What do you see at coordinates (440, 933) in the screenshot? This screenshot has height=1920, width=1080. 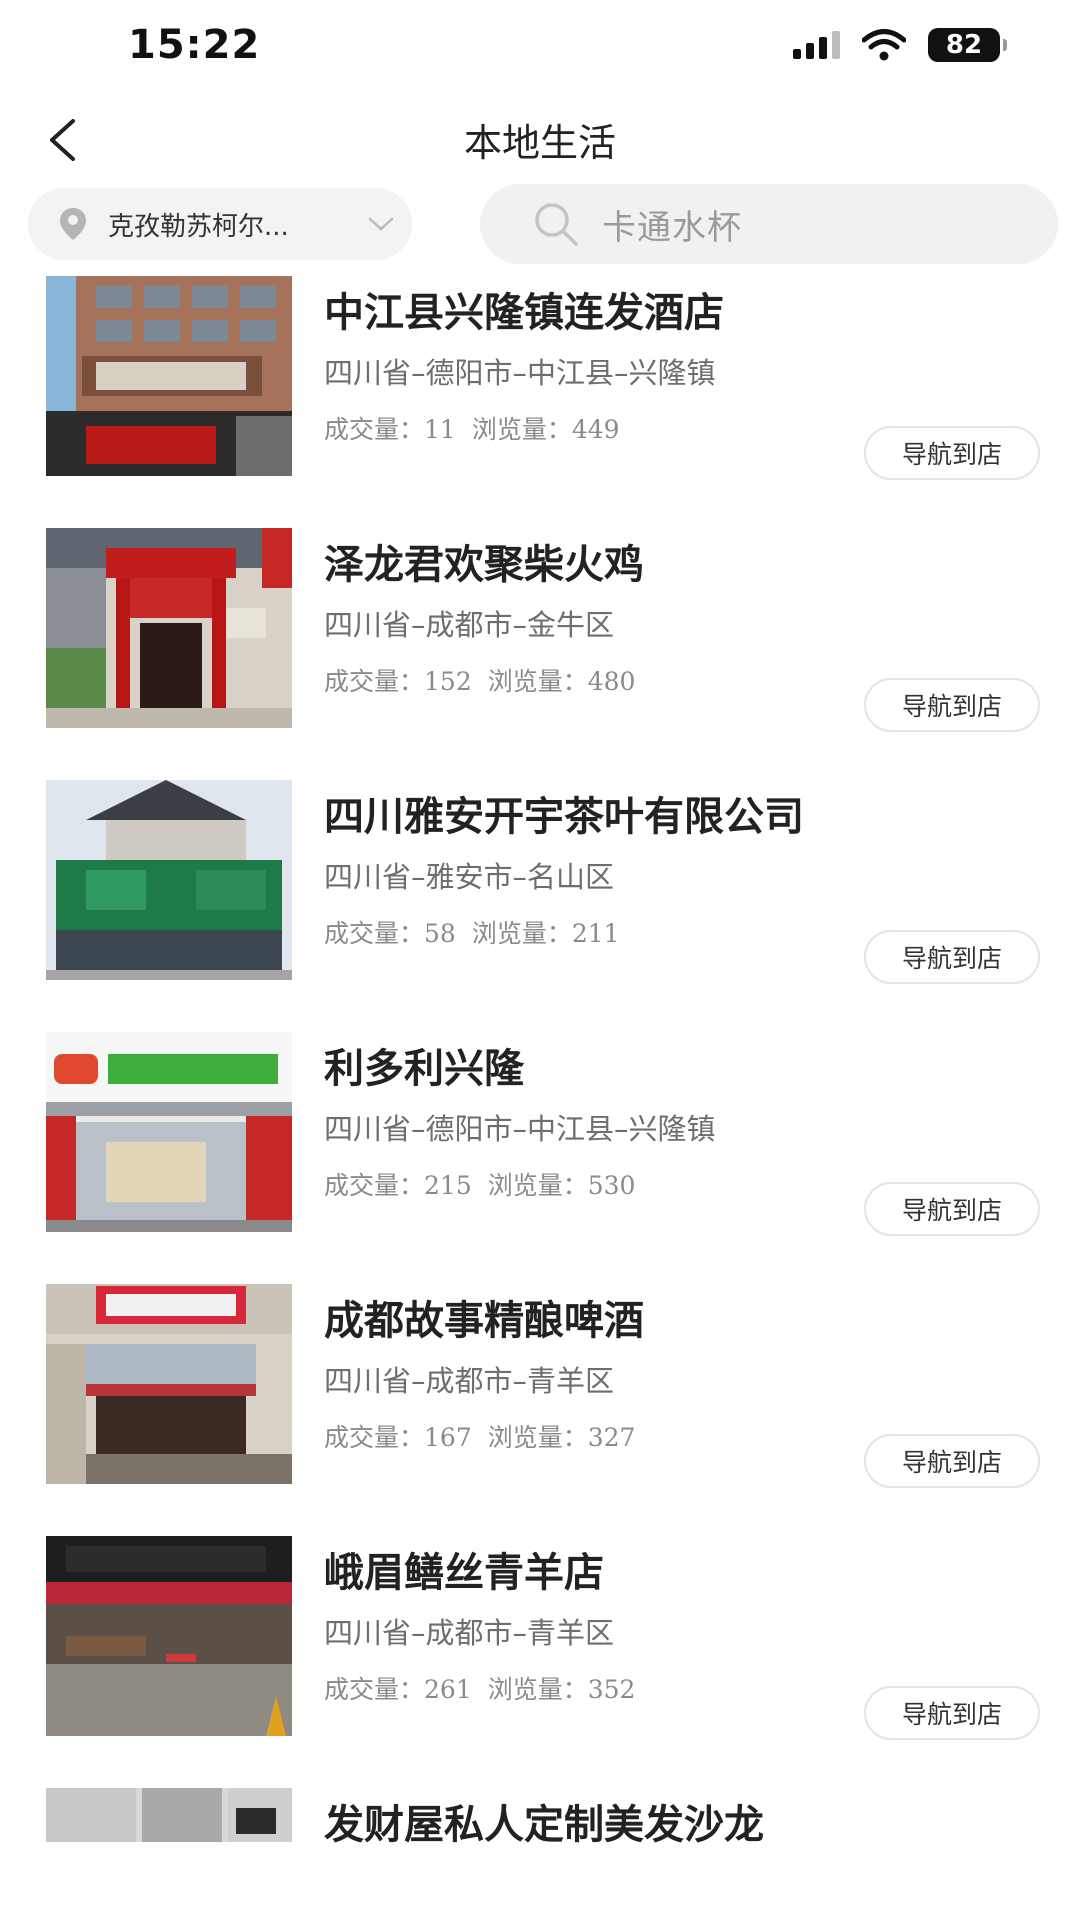 I see `deals-value: 58` at bounding box center [440, 933].